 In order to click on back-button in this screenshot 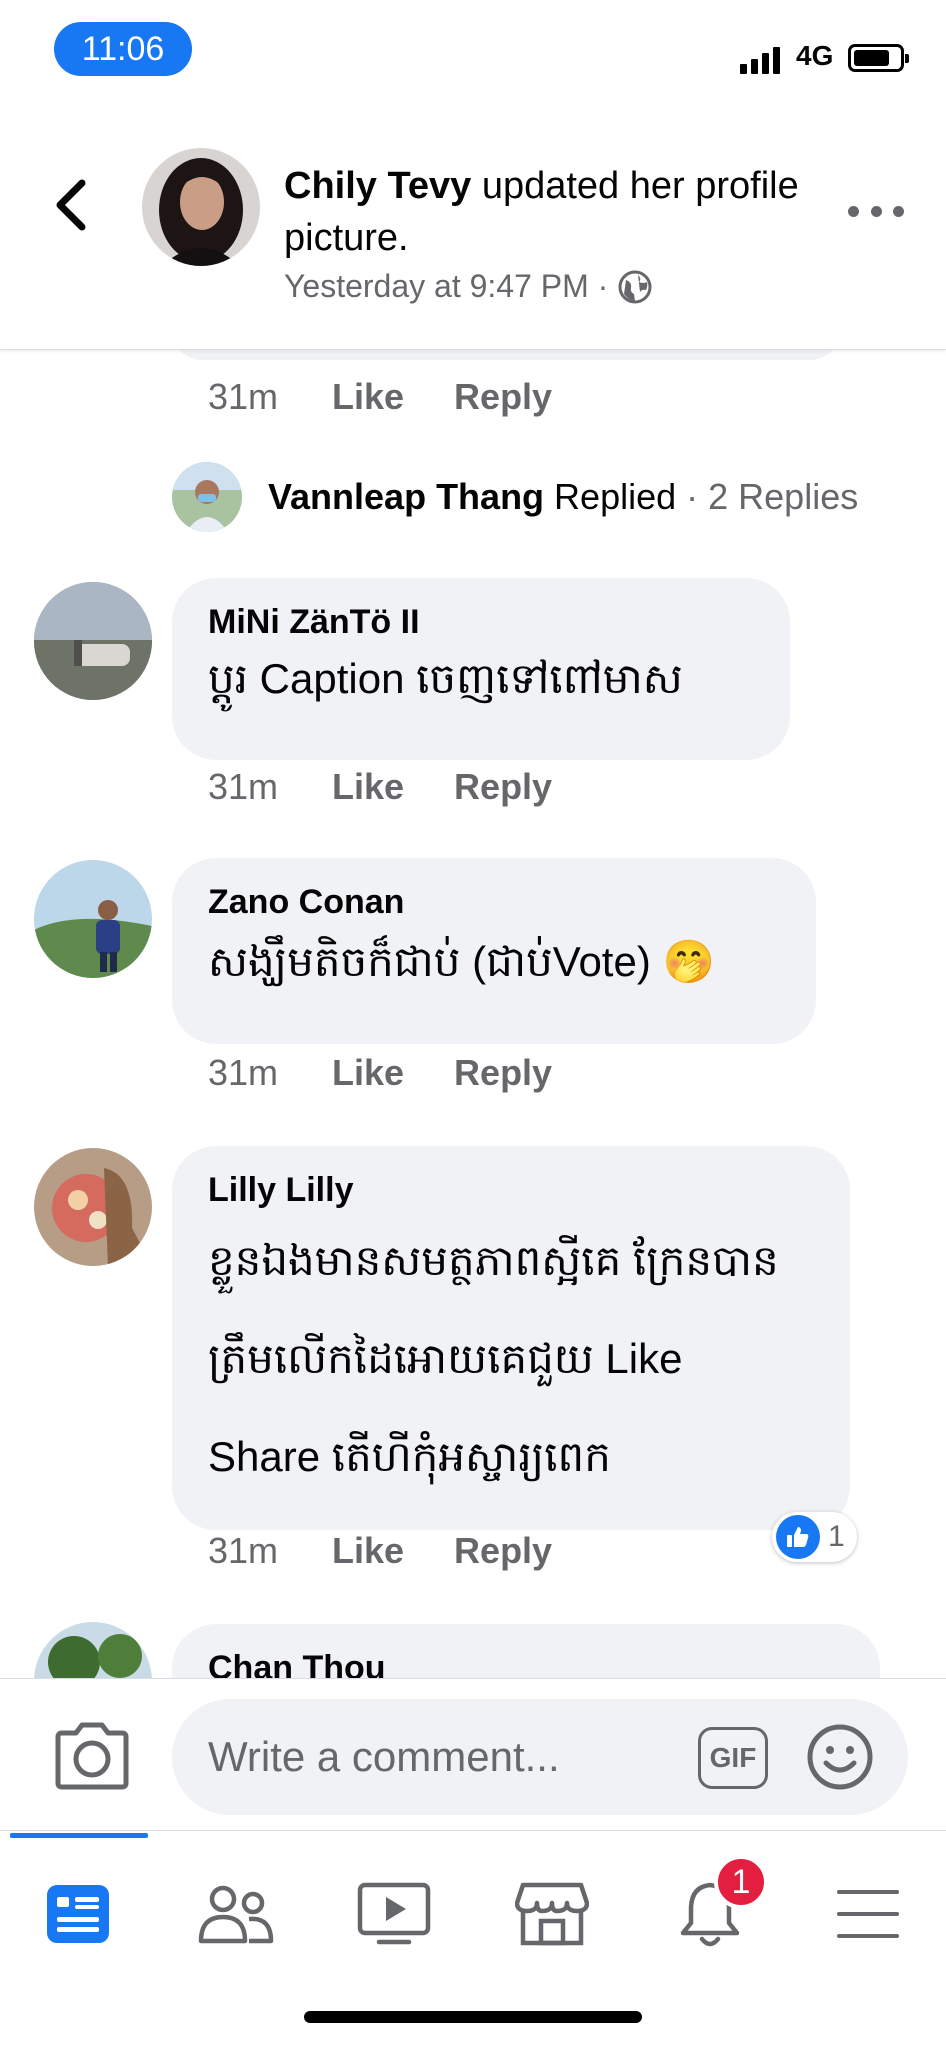, I will do `click(70, 205)`.